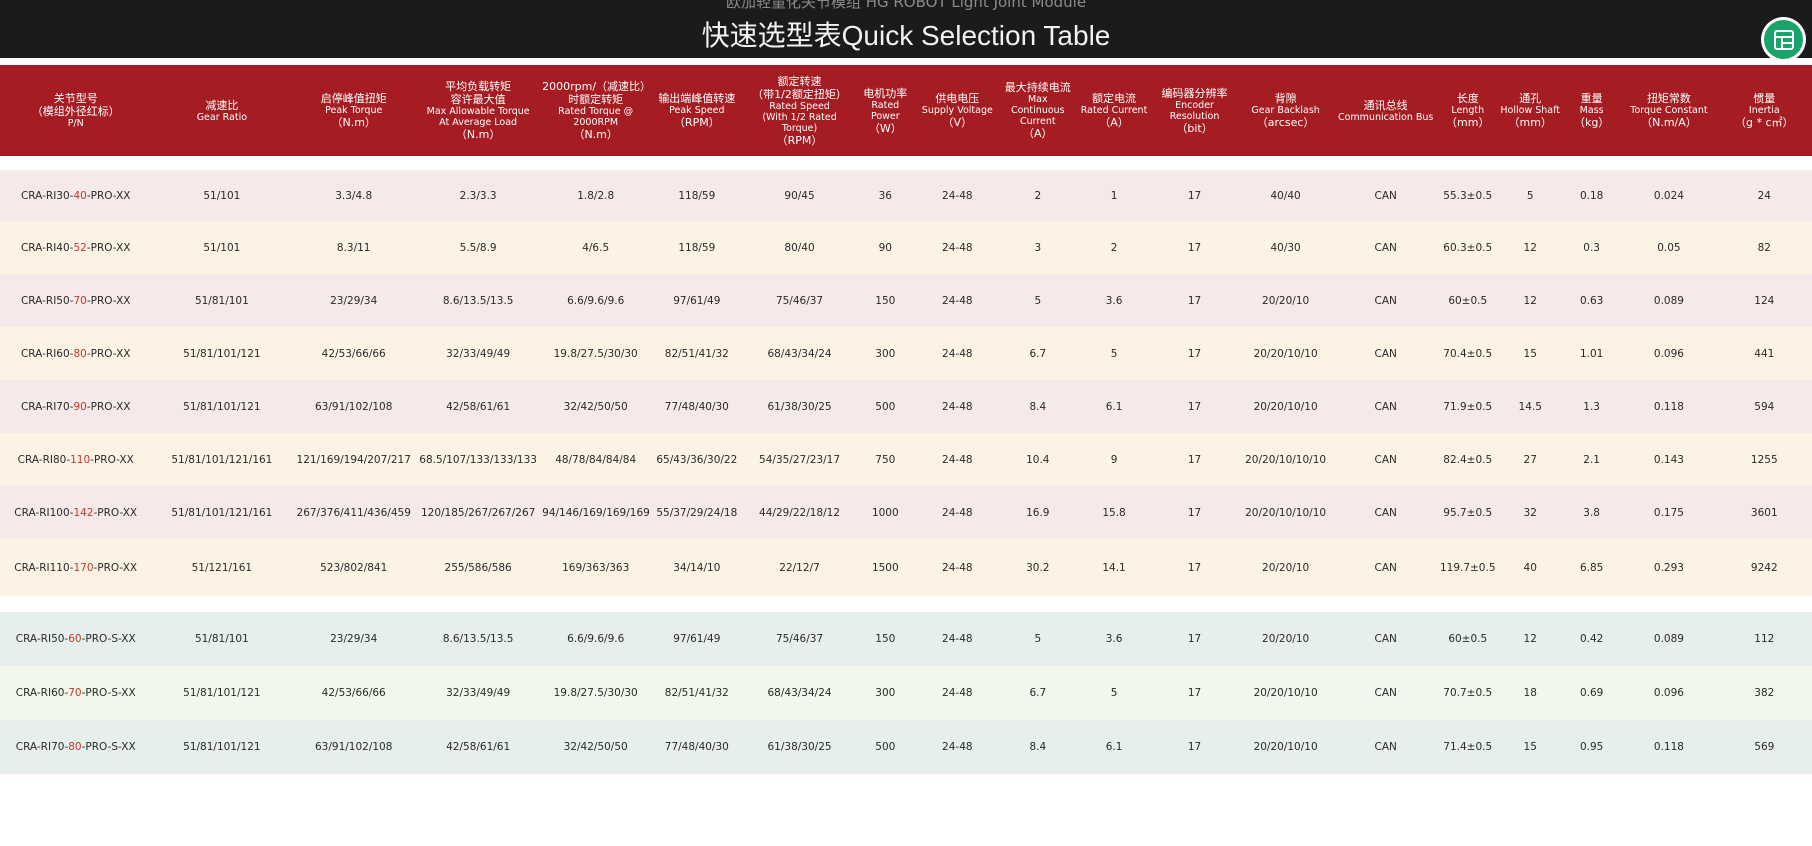 The height and width of the screenshot is (846, 1812). Describe the element at coordinates (1468, 353) in the screenshot. I see `table-cell: 70.4±0.5` at that location.